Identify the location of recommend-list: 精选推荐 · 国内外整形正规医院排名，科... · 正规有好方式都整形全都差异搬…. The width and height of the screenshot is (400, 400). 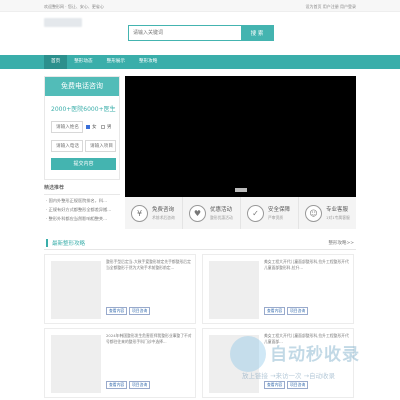
(82, 208).